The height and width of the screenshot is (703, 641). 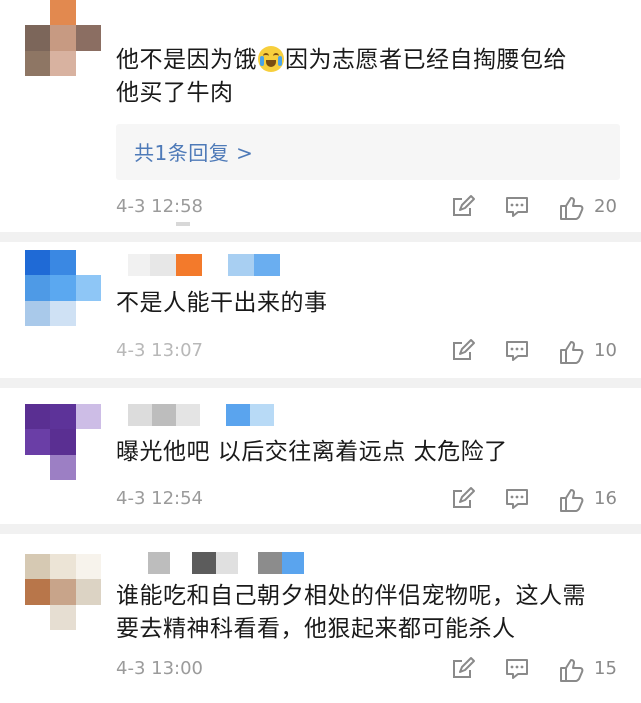 What do you see at coordinates (371, 353) in the screenshot?
I see `comment-meta: 4-3 13:07 10` at bounding box center [371, 353].